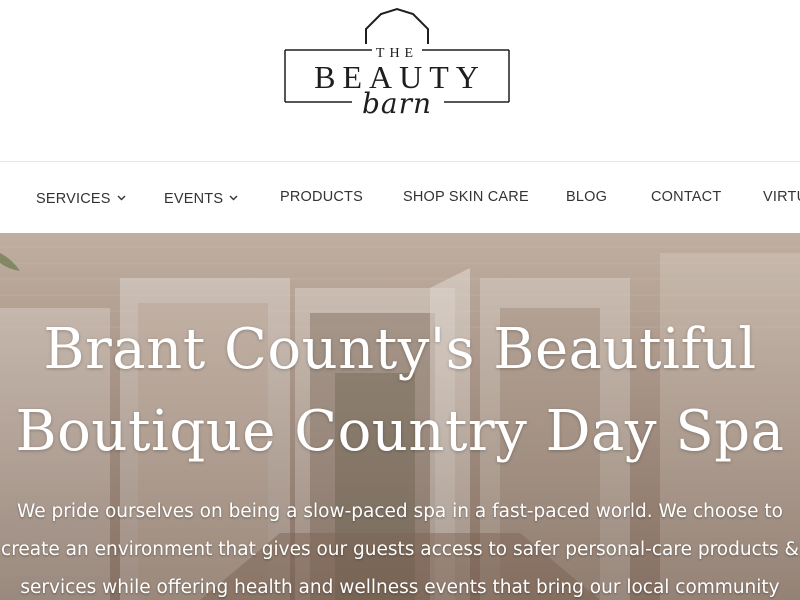  I want to click on nav-item-blog: BLOG, so click(586, 197).